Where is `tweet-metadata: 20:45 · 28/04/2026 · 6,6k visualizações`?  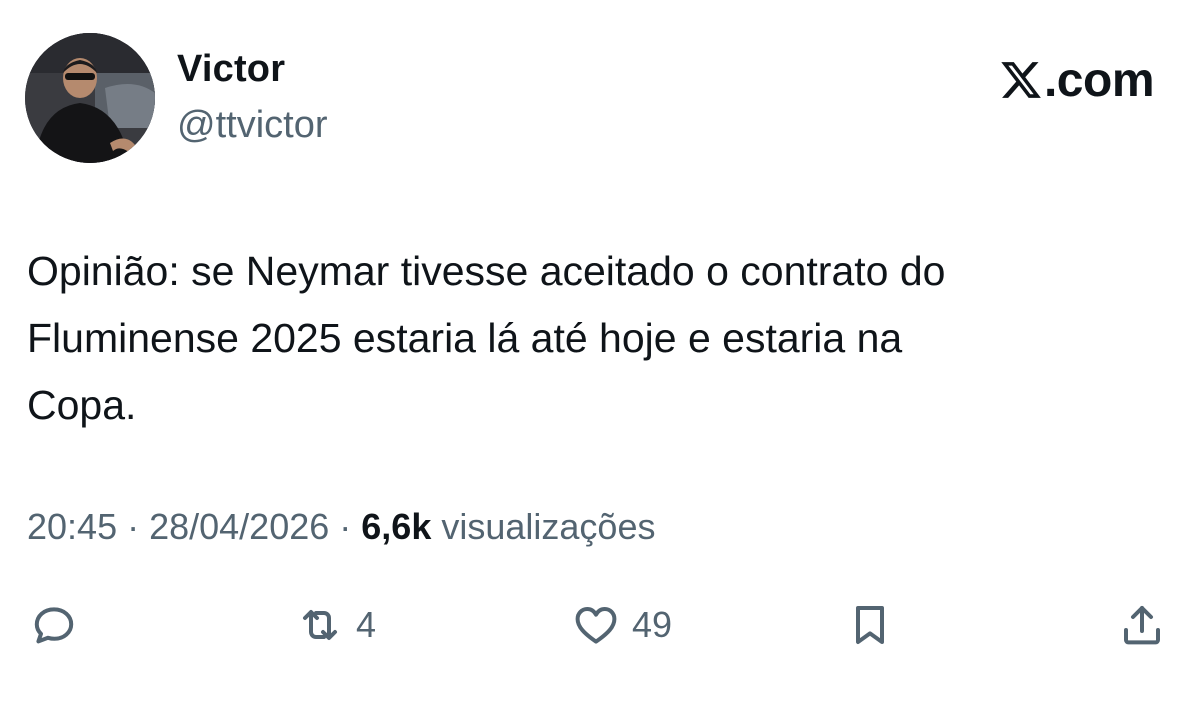 tweet-metadata: 20:45 · 28/04/2026 · 6,6k visualizações is located at coordinates (341, 527).